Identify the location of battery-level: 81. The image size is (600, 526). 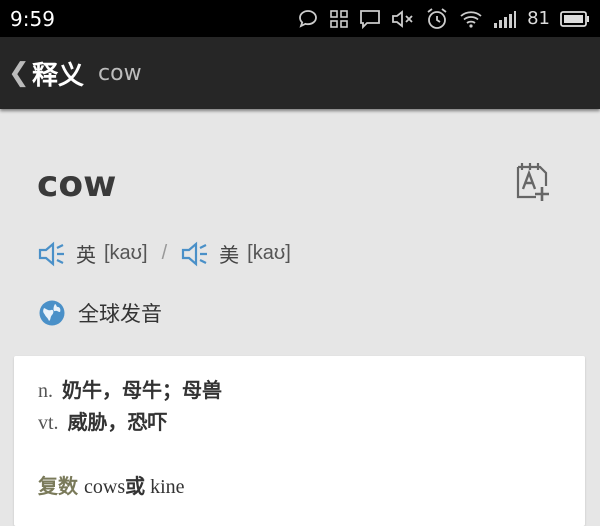
(538, 18).